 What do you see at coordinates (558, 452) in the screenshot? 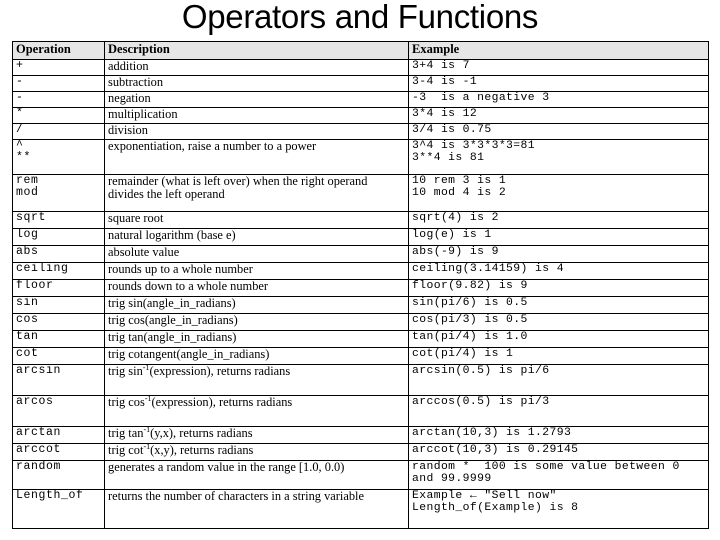
I see `cell-example: arccot(10,3) is 0.29145` at bounding box center [558, 452].